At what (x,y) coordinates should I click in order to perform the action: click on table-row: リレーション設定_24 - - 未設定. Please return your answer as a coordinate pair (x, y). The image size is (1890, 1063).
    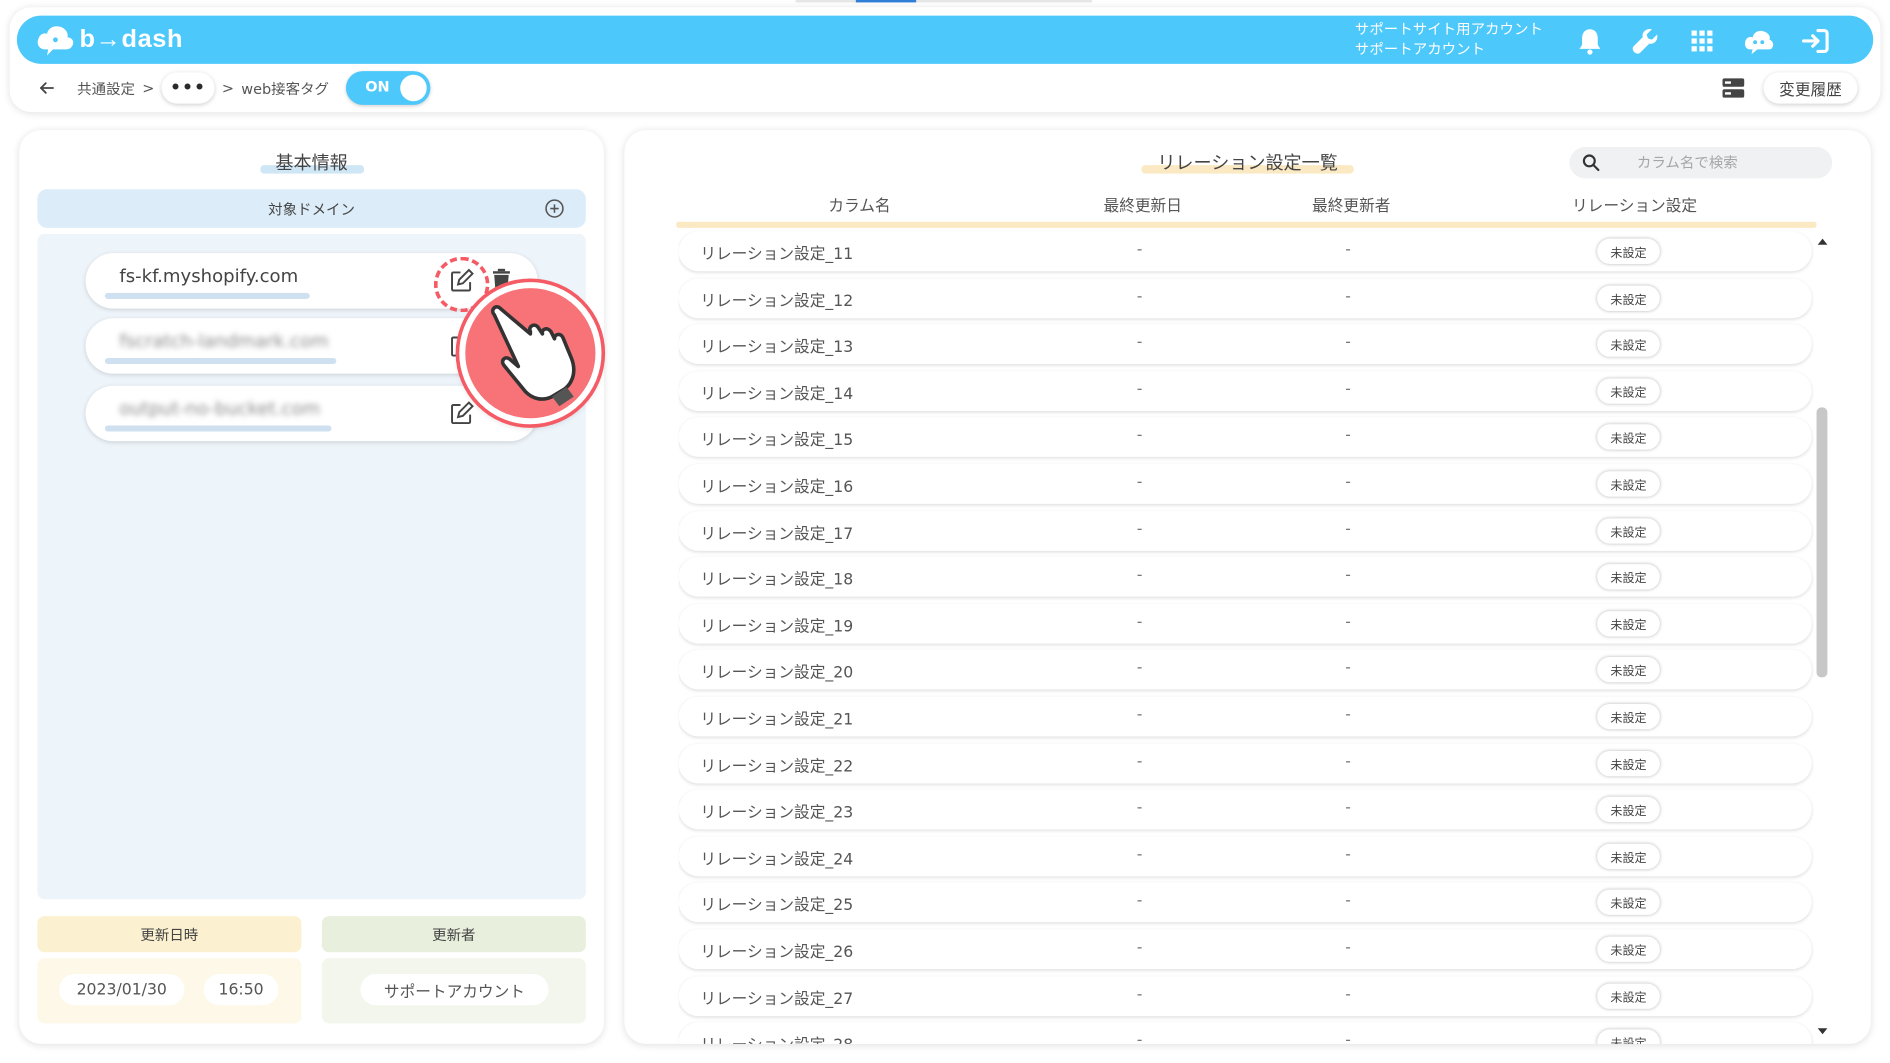
    Looking at the image, I should click on (1245, 856).